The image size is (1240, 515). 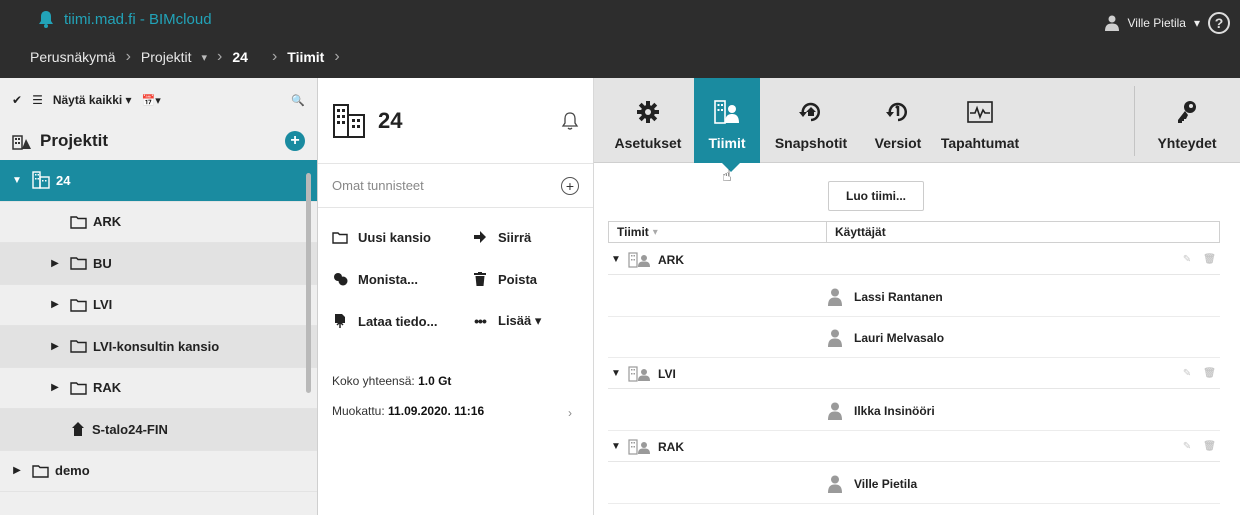 What do you see at coordinates (205, 57) in the screenshot?
I see `breadcrumb-projects-dropdown-icon: ▾` at bounding box center [205, 57].